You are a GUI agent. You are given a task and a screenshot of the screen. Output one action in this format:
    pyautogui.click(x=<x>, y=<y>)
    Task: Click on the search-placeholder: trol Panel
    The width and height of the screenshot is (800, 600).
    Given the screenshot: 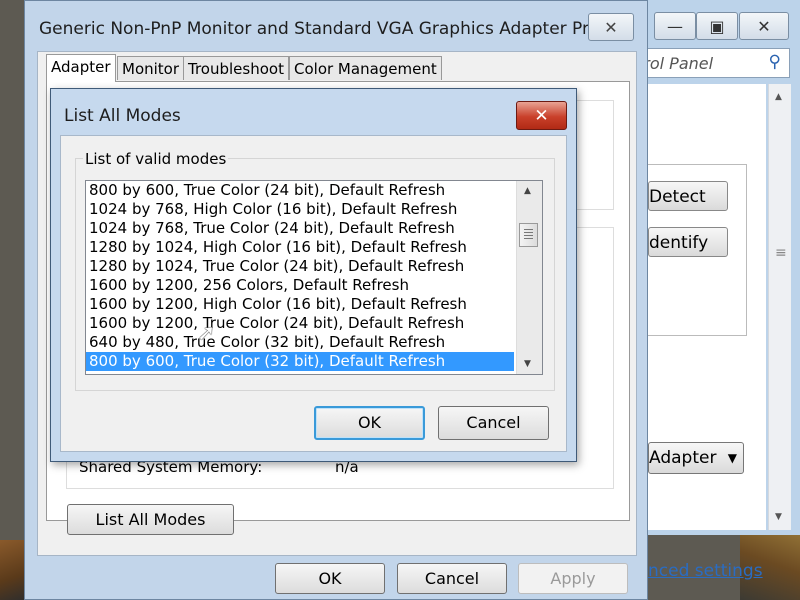 What is the action you would take?
    pyautogui.click(x=675, y=63)
    